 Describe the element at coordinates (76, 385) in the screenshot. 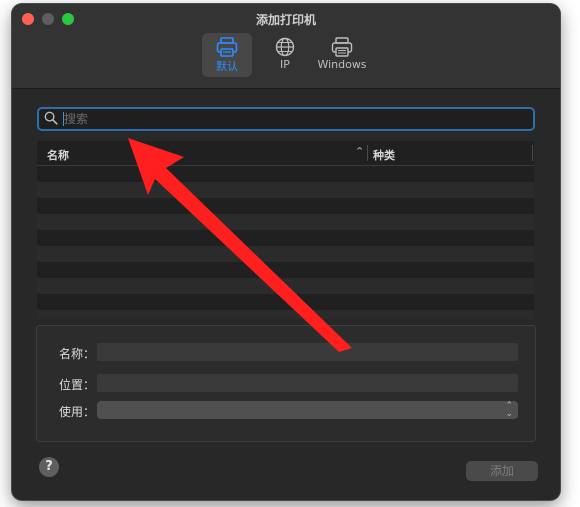

I see `location-label: 位置：` at that location.